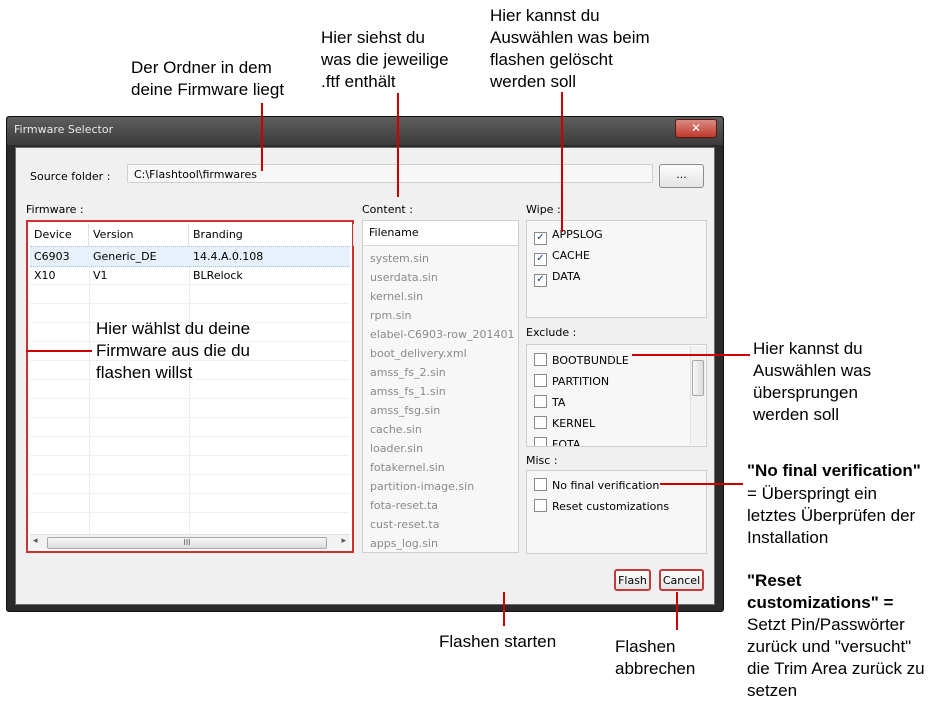 This screenshot has width=950, height=702. I want to click on title-bar: Firmware Selector ✕, so click(365, 131).